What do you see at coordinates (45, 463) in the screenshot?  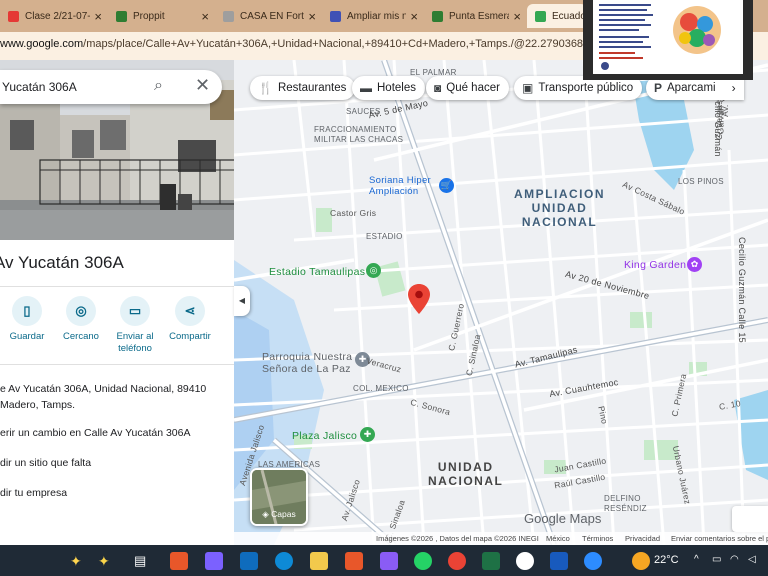 I see `add-missing-place-link: dir un sitio que falta` at bounding box center [45, 463].